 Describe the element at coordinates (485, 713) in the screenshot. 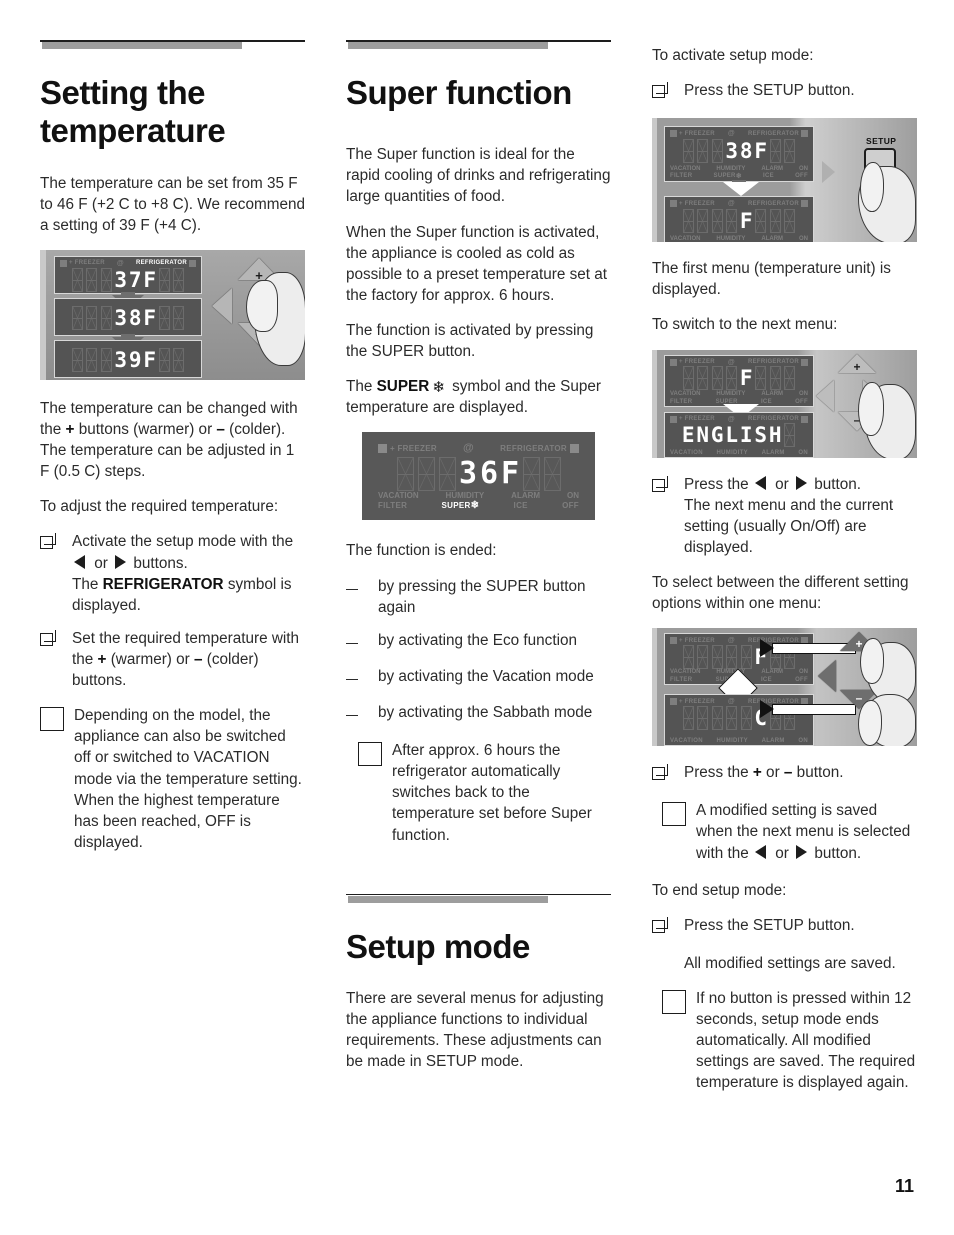

I see `list-item-text: by activating the Sabbath mode` at that location.